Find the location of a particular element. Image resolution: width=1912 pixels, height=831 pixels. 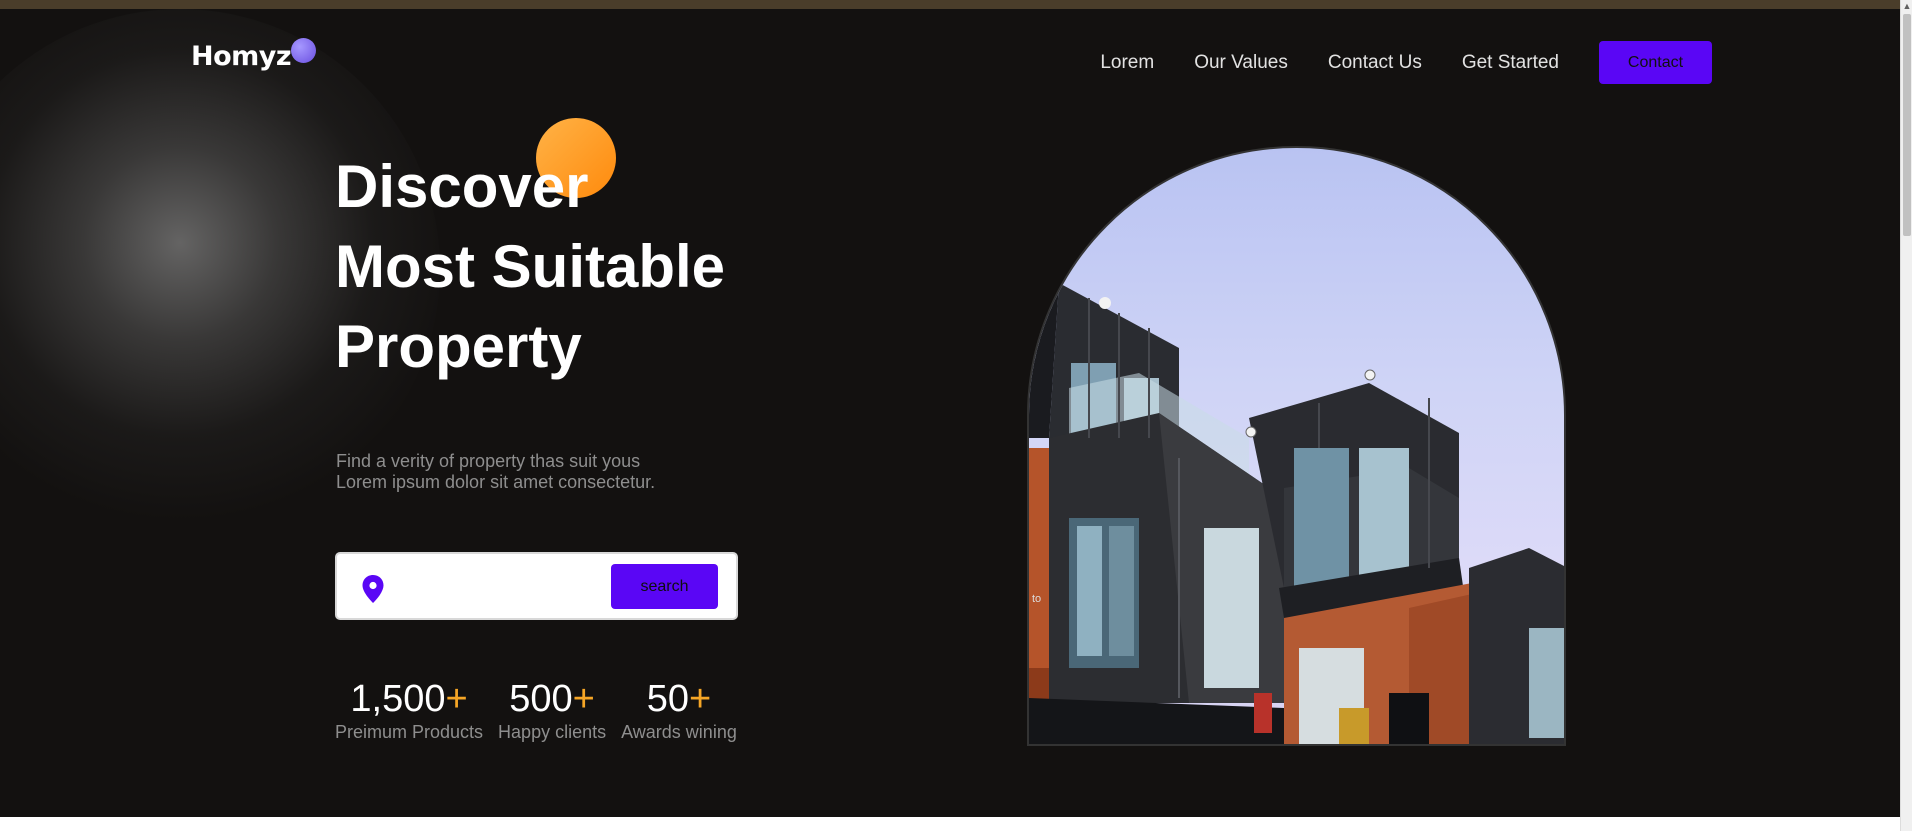

search-input is located at coordinates (499, 587).